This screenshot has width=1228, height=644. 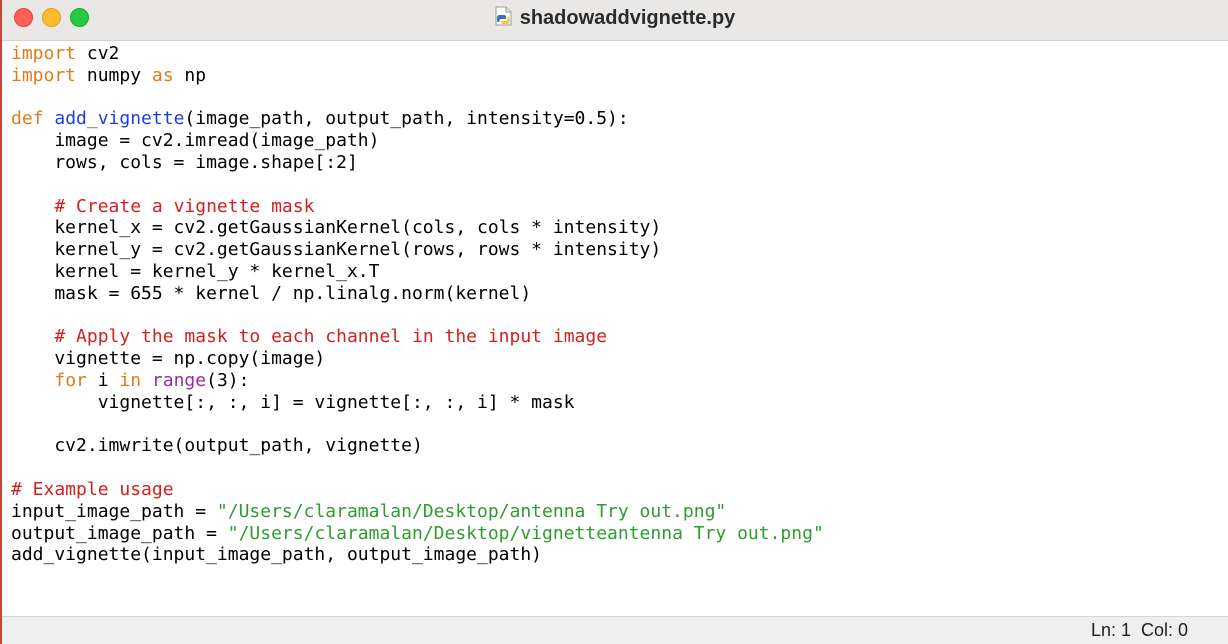 What do you see at coordinates (70, 380) in the screenshot?
I see `code-token: for` at bounding box center [70, 380].